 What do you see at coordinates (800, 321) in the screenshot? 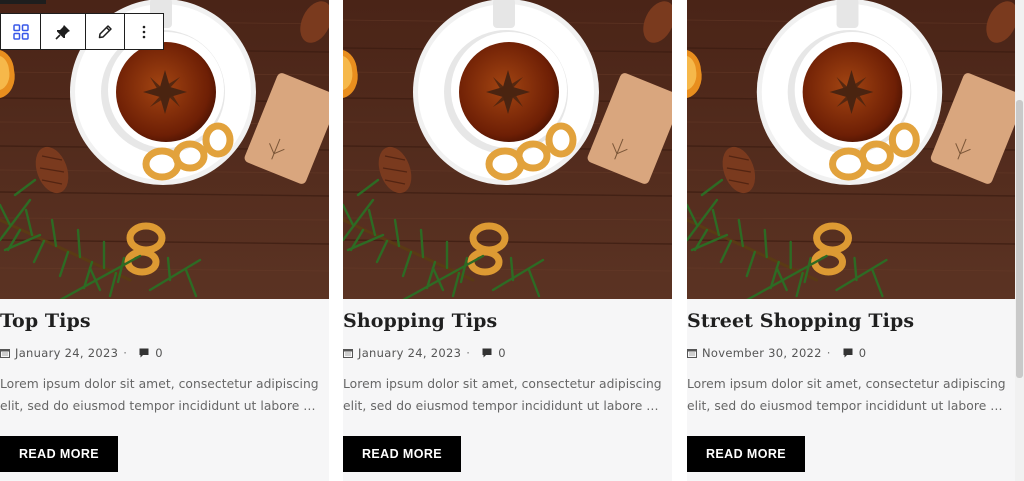
I see `post-title: Street Shopping Tips` at bounding box center [800, 321].